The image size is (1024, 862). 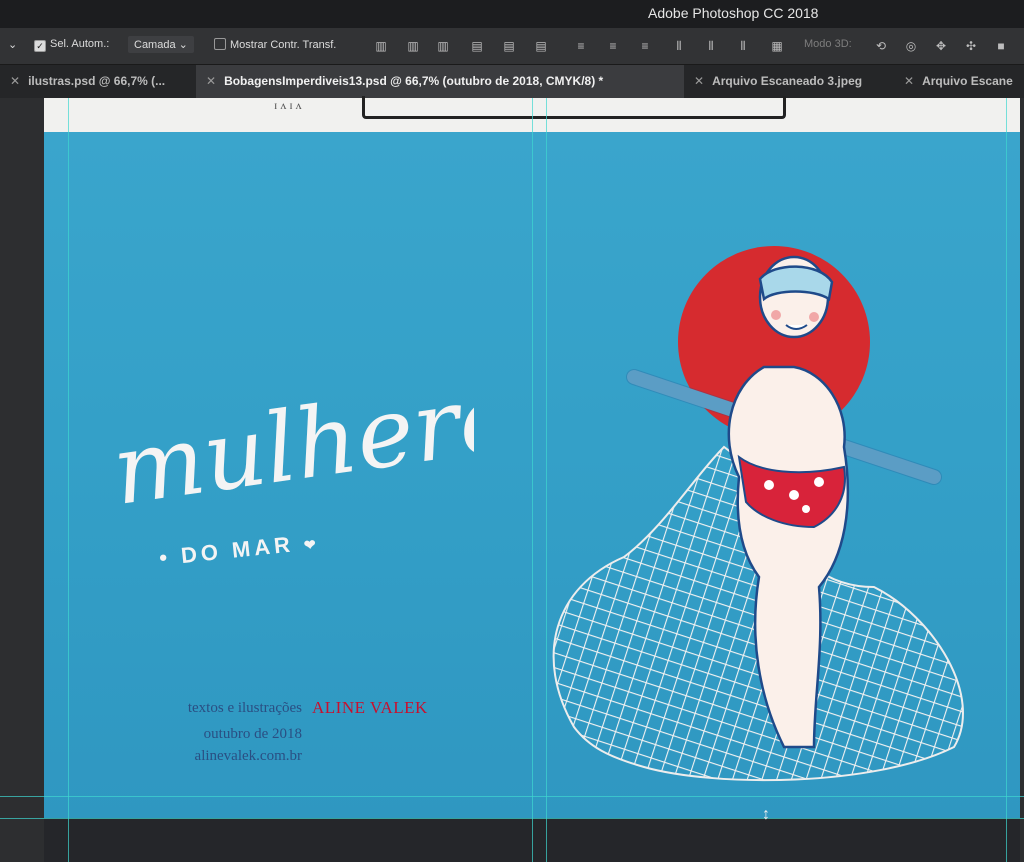 I want to click on mode-3d-label: Modo 3D:, so click(x=828, y=44).